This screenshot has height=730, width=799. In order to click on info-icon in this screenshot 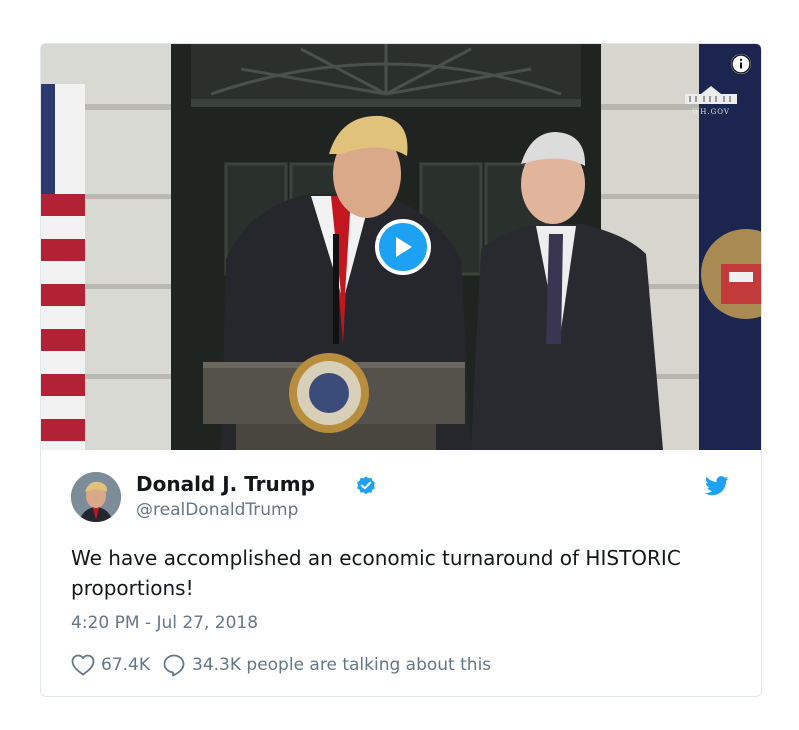, I will do `click(741, 64)`.